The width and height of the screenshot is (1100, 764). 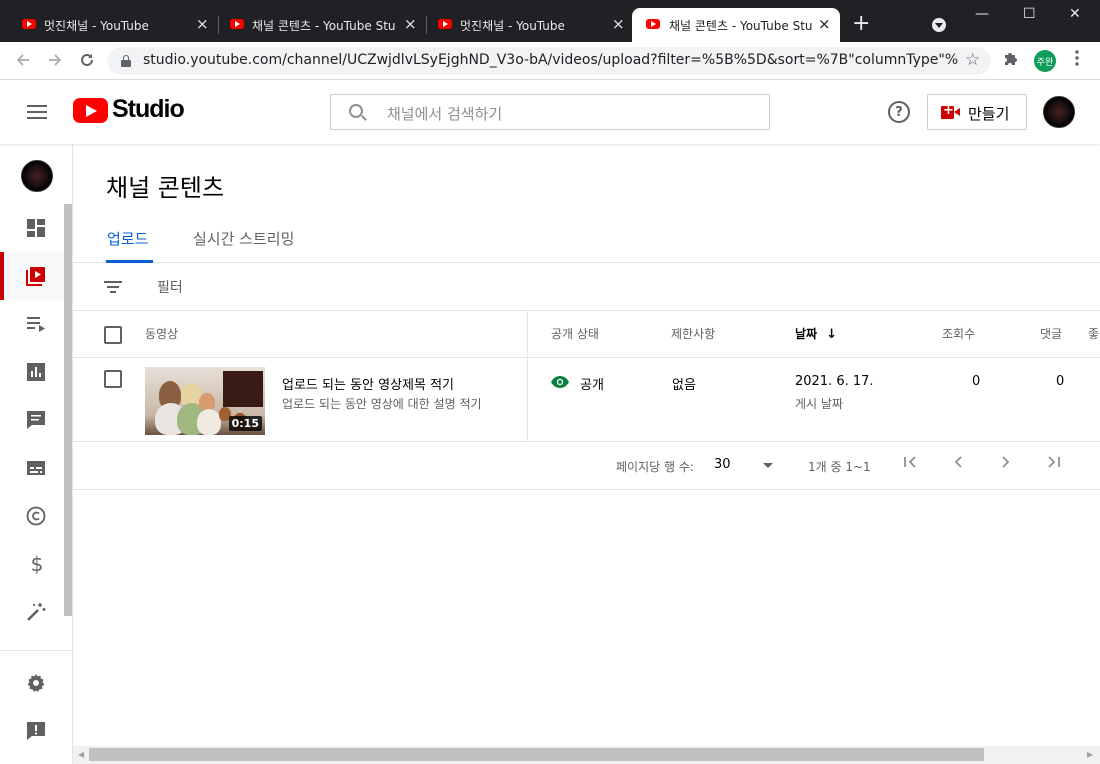 What do you see at coordinates (37, 112) in the screenshot?
I see `hamburger-menu-icon` at bounding box center [37, 112].